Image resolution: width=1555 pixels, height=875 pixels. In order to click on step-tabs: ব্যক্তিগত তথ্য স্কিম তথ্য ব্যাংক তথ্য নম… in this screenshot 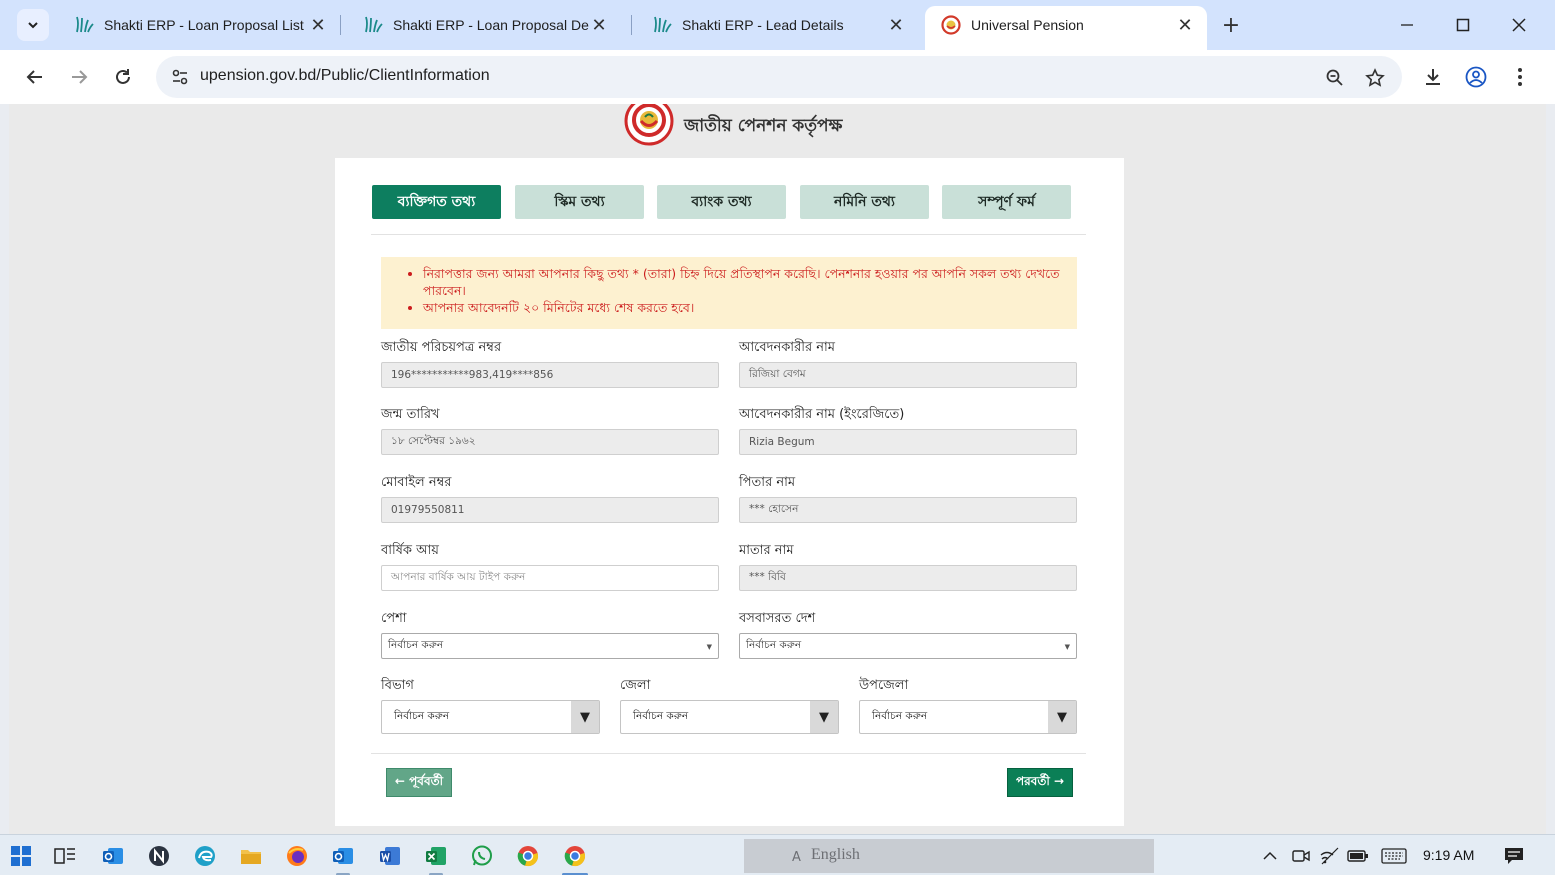, I will do `click(729, 210)`.